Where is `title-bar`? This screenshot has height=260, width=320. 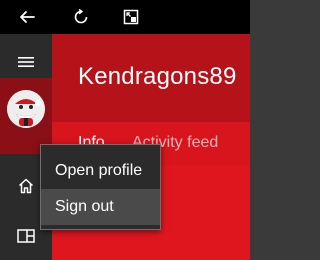 title-bar is located at coordinates (125, 17).